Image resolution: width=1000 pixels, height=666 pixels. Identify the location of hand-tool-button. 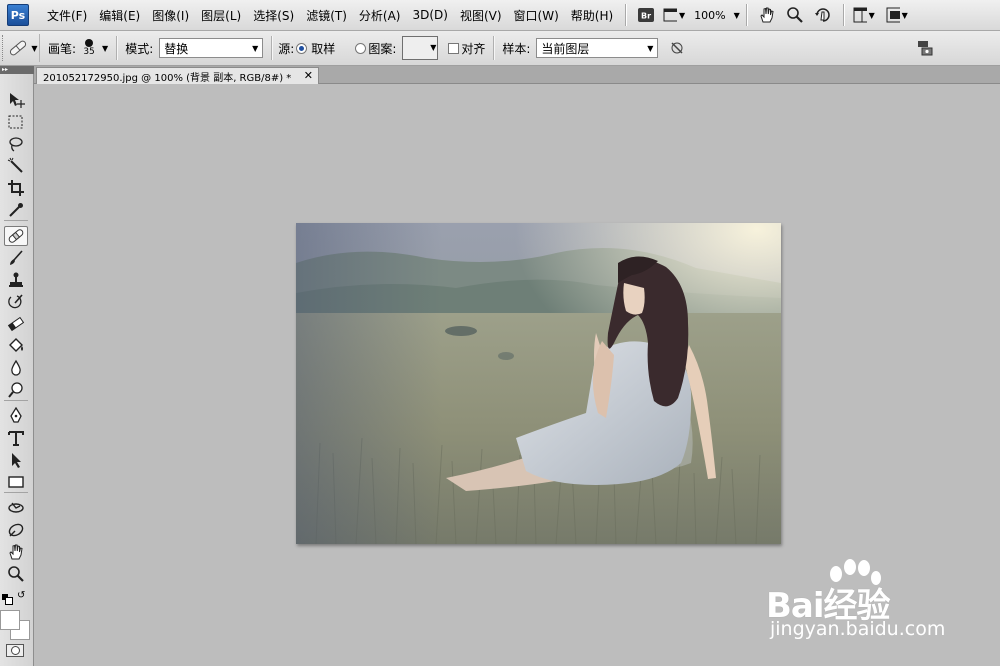
(767, 15).